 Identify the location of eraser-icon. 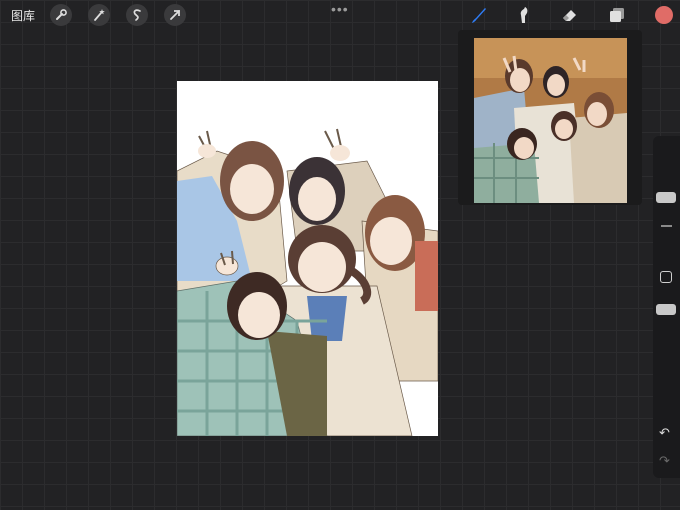
(570, 15).